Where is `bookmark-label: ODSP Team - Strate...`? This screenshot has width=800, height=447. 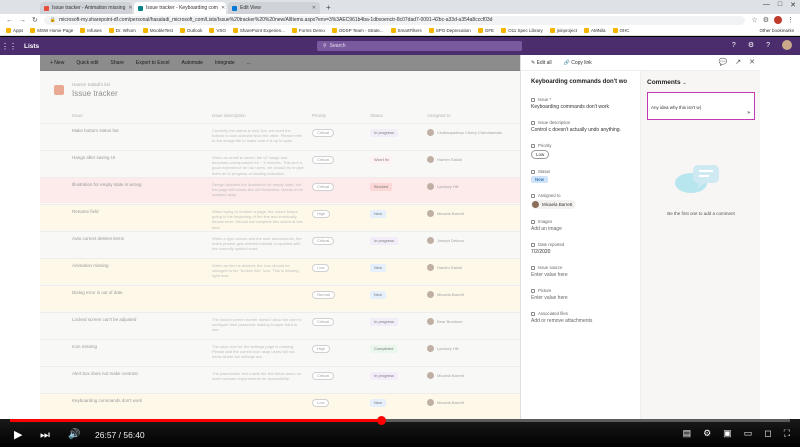
bookmark-label: ODSP Team - Strate... is located at coordinates (361, 30).